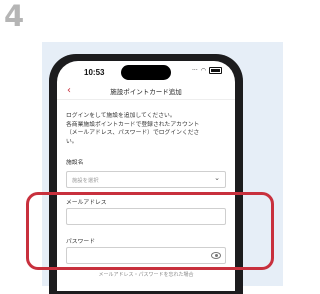 The height and width of the screenshot is (294, 320). Describe the element at coordinates (14, 16) in the screenshot. I see `step-number: 4` at that location.